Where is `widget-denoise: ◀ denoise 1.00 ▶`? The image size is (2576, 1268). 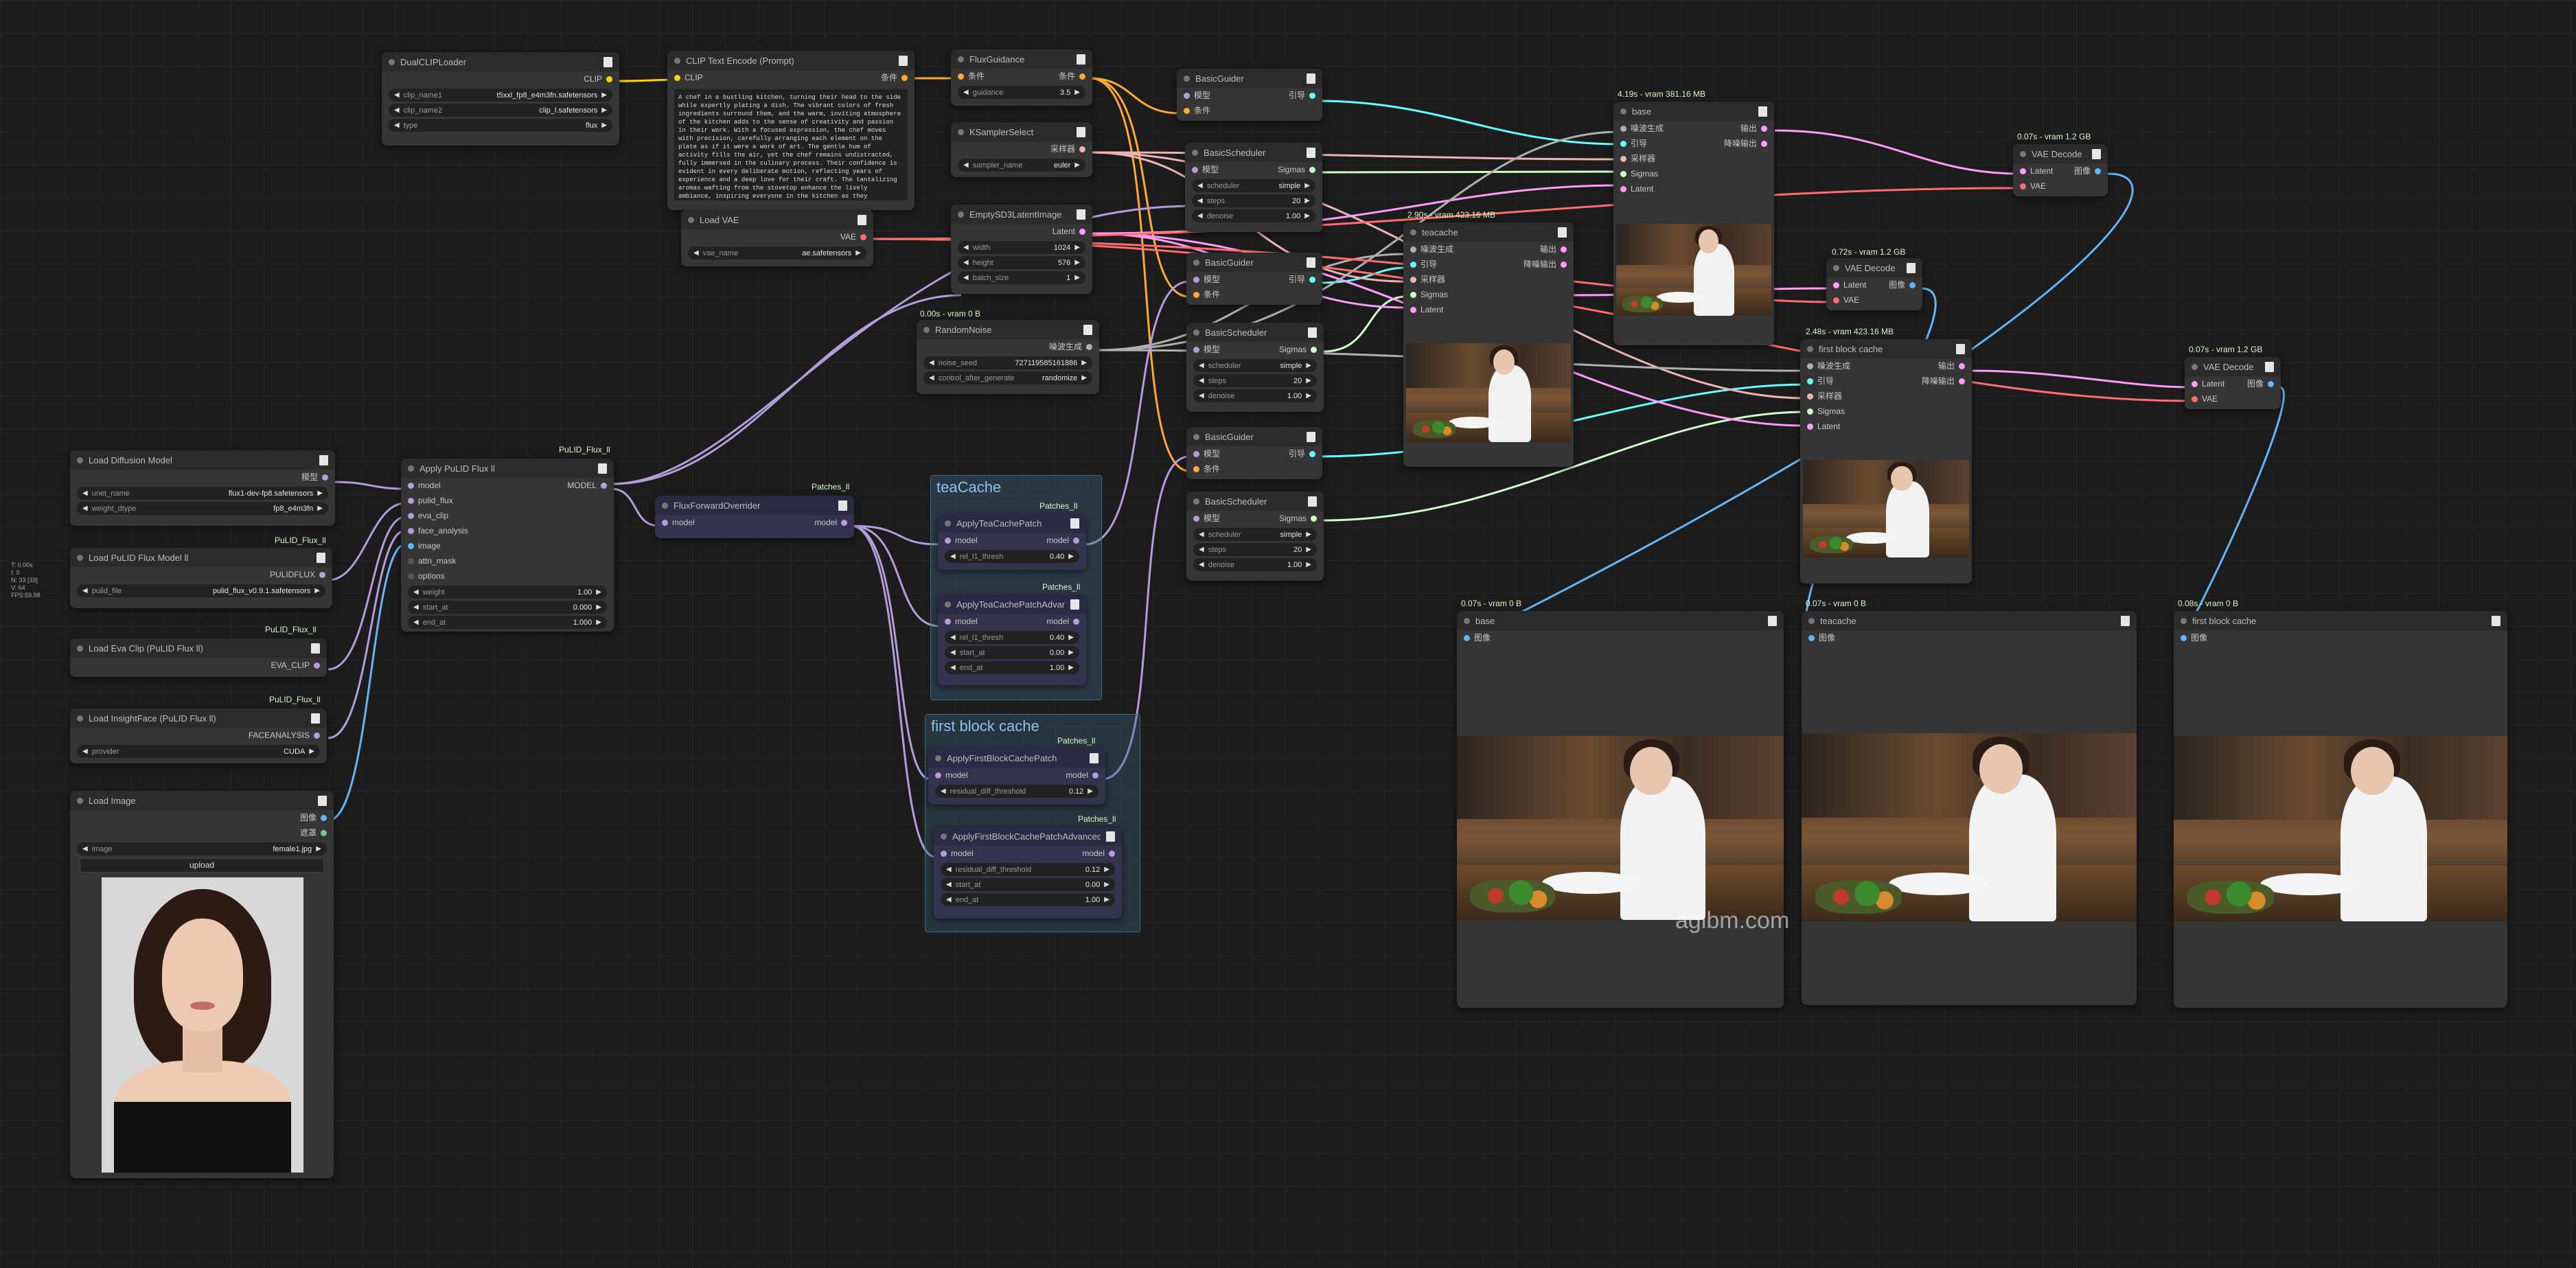
widget-denoise: ◀ denoise 1.00 ▶ is located at coordinates (1255, 564).